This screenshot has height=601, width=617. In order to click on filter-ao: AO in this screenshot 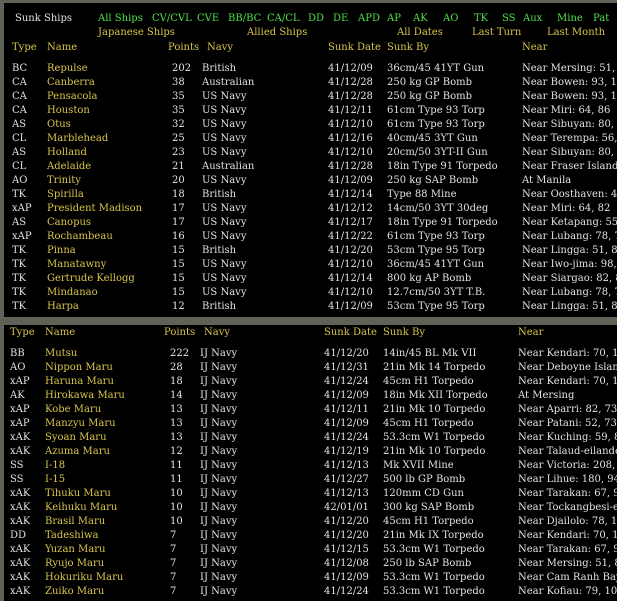, I will do `click(450, 19)`.